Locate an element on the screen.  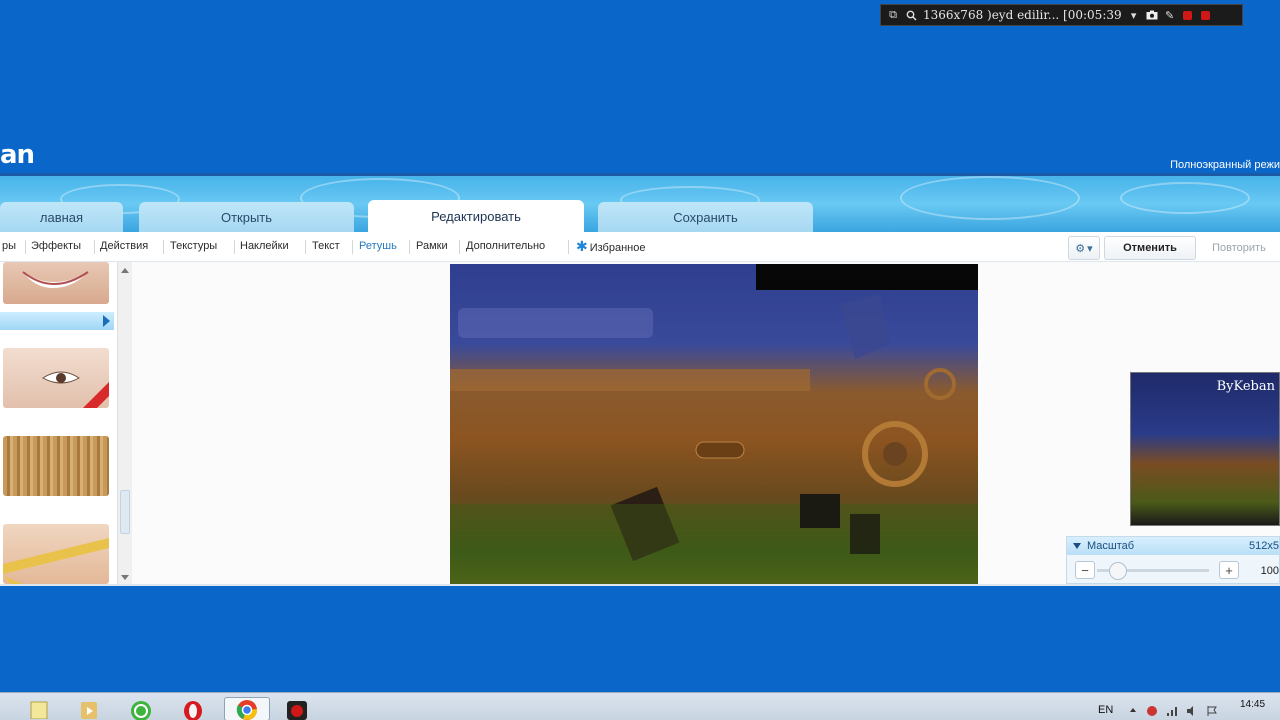
volume-icon is located at coordinates (1192, 711).